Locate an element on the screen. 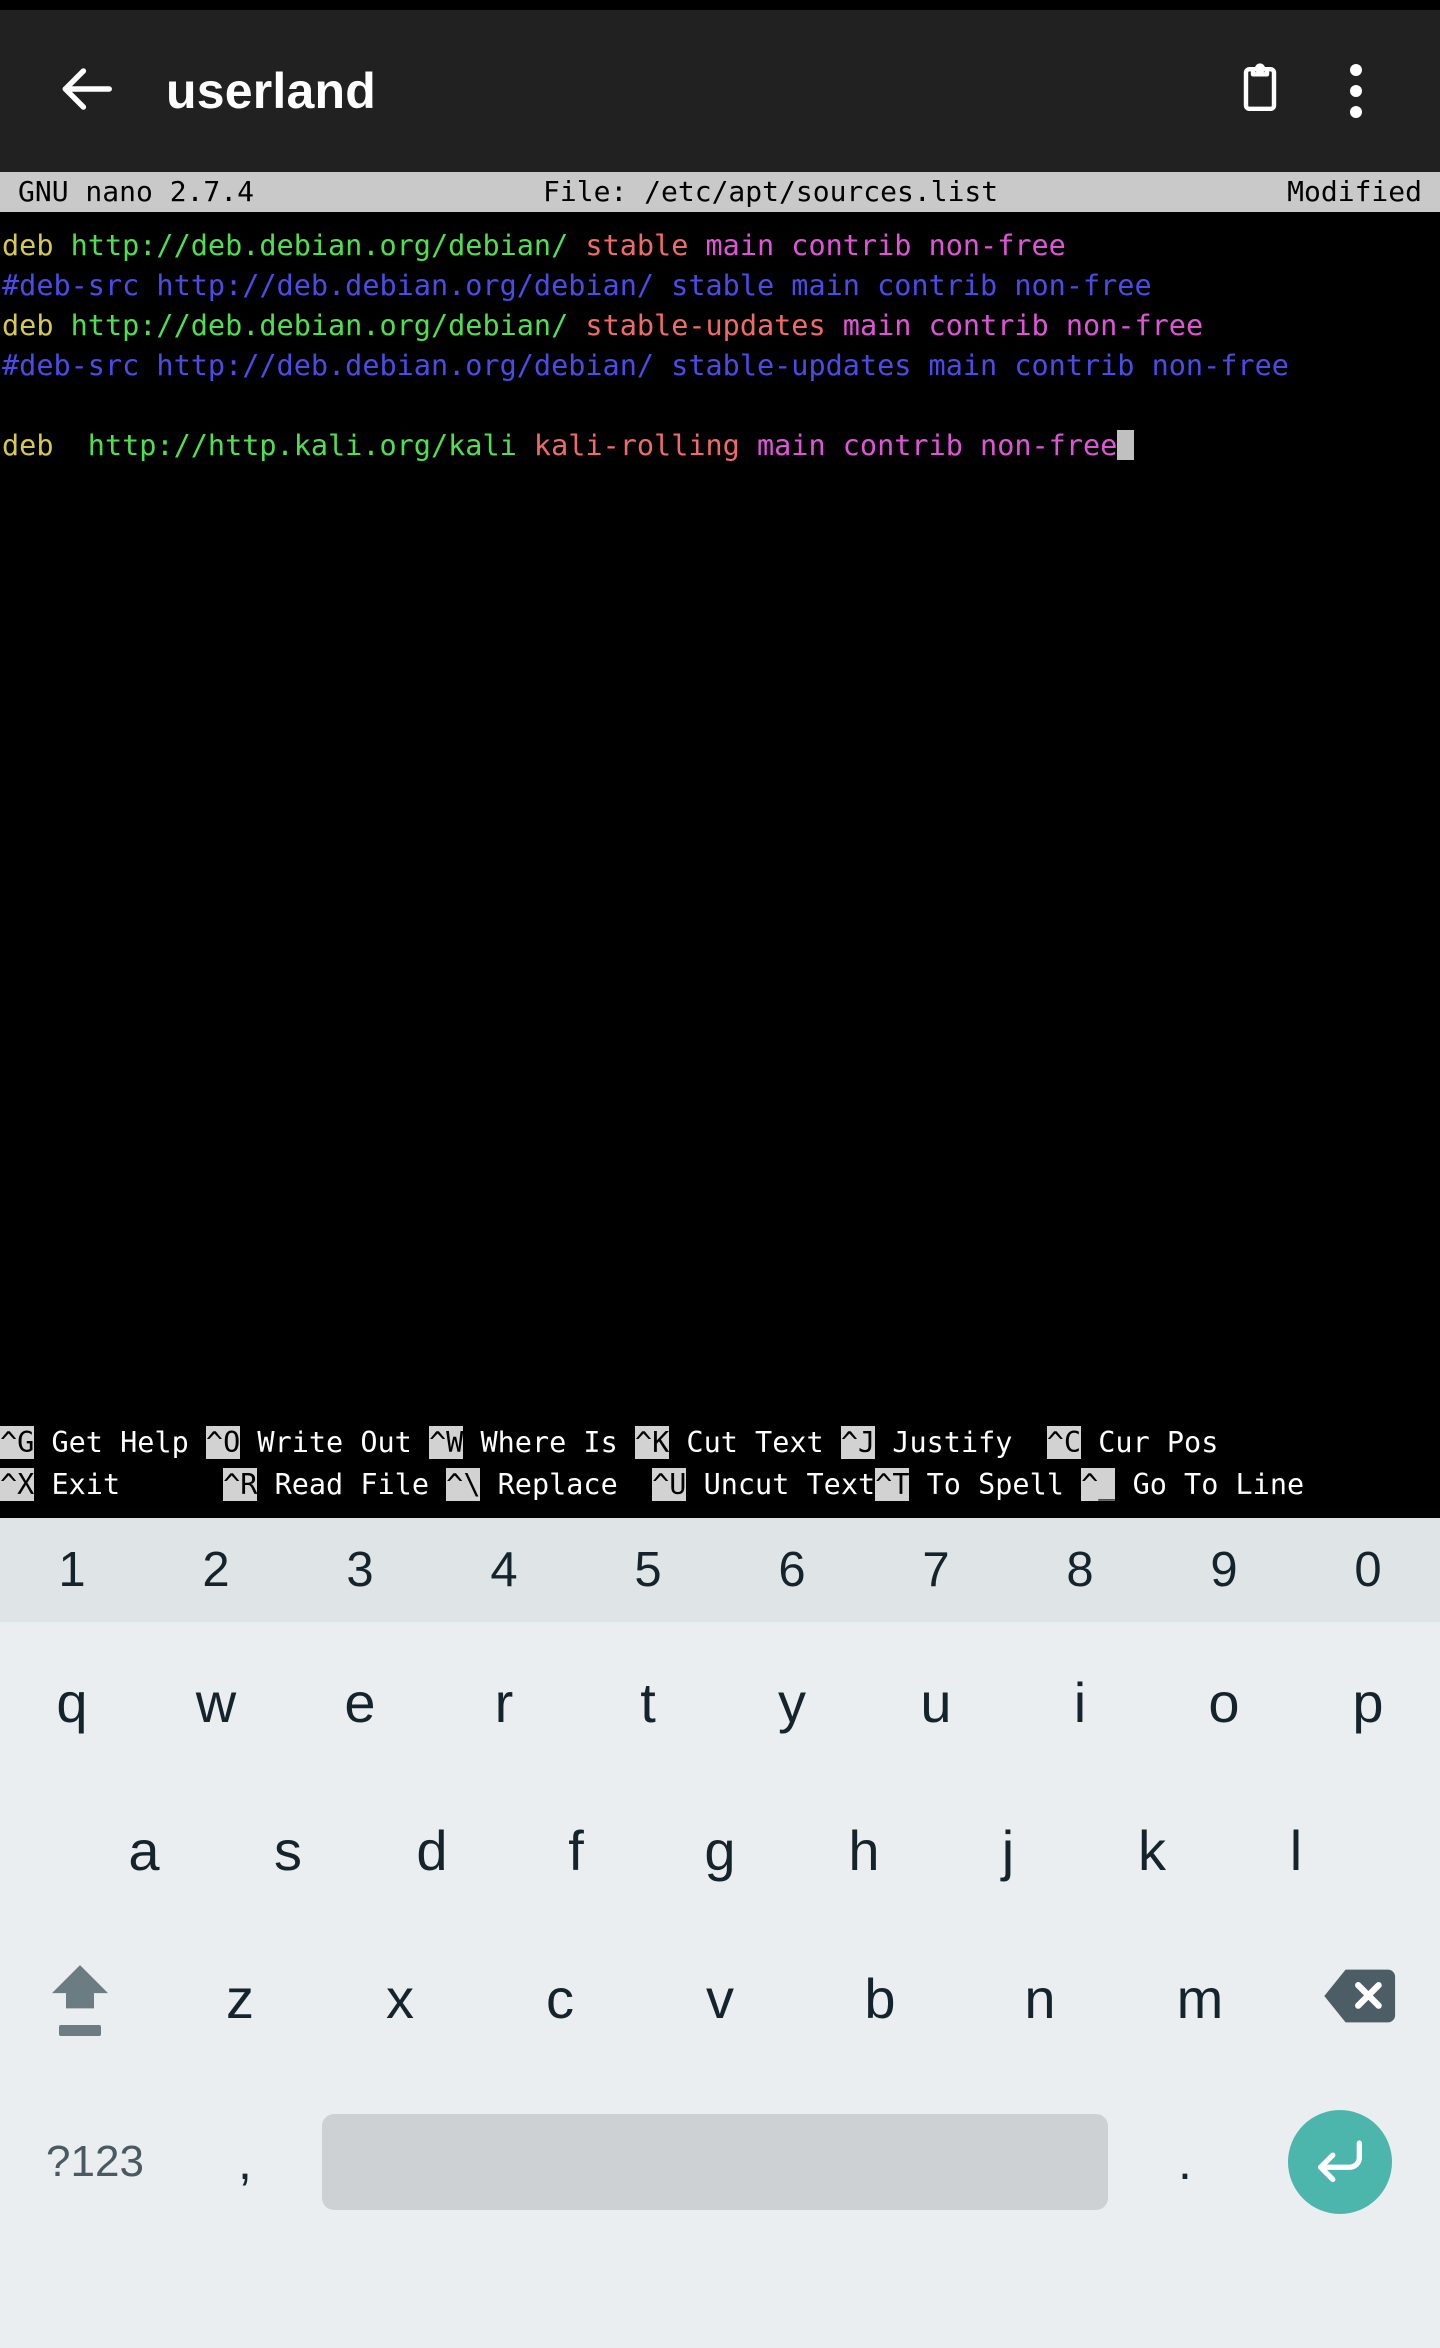  letter-key-m: m is located at coordinates (1200, 1998).